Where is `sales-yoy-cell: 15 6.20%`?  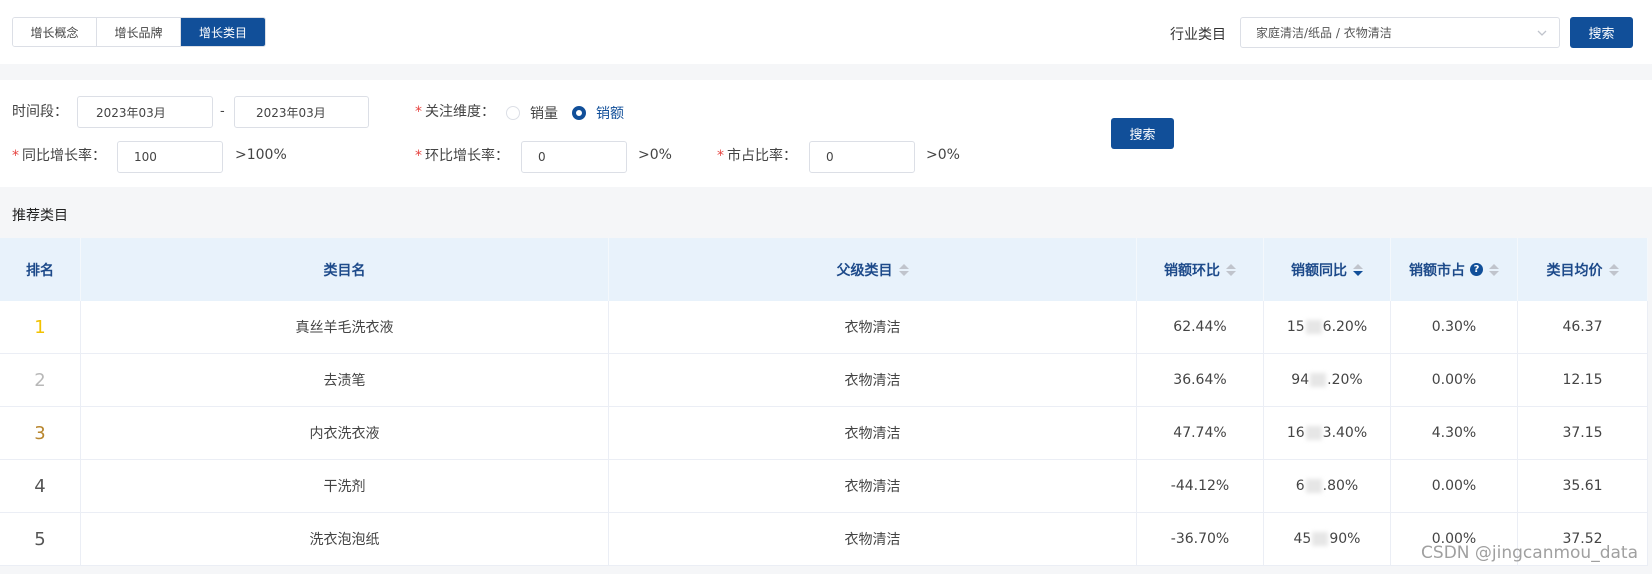 sales-yoy-cell: 15 6.20% is located at coordinates (1327, 327).